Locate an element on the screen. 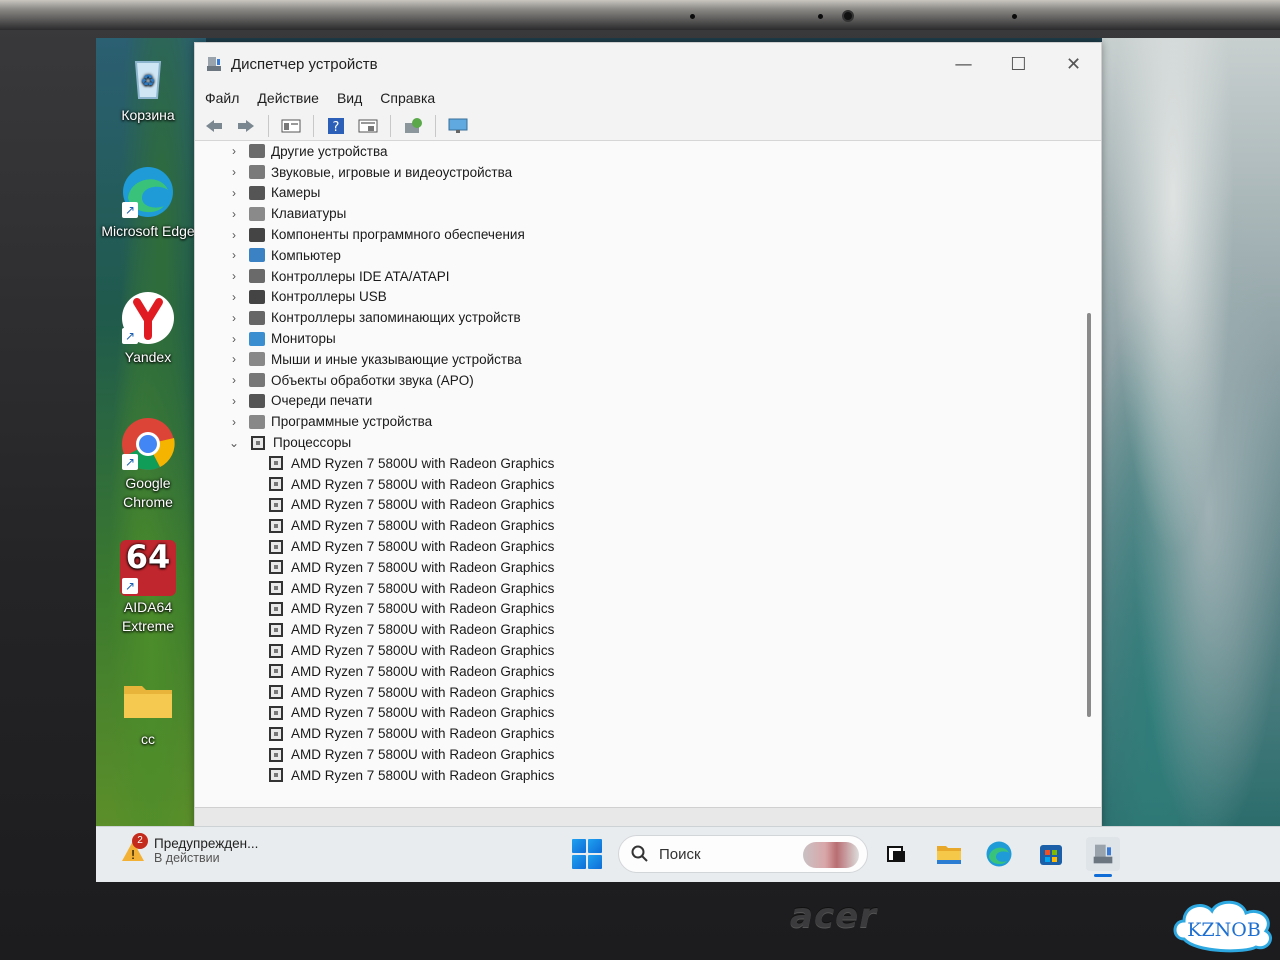 This screenshot has width=1280, height=960. close-button: ✕ is located at coordinates (1073, 64).